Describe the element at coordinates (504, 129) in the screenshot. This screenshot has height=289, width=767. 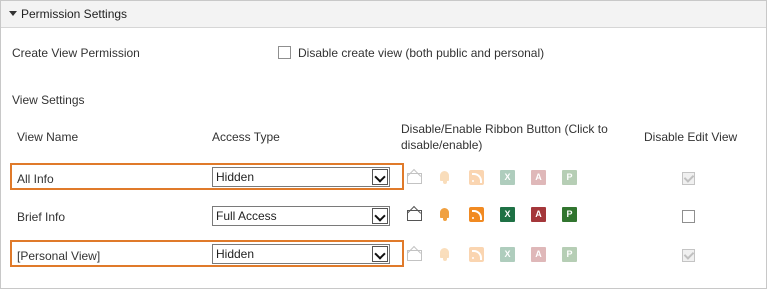
I see `column-header-ribbon-line1: Disable/Enable Ribbon Button (Click to` at that location.